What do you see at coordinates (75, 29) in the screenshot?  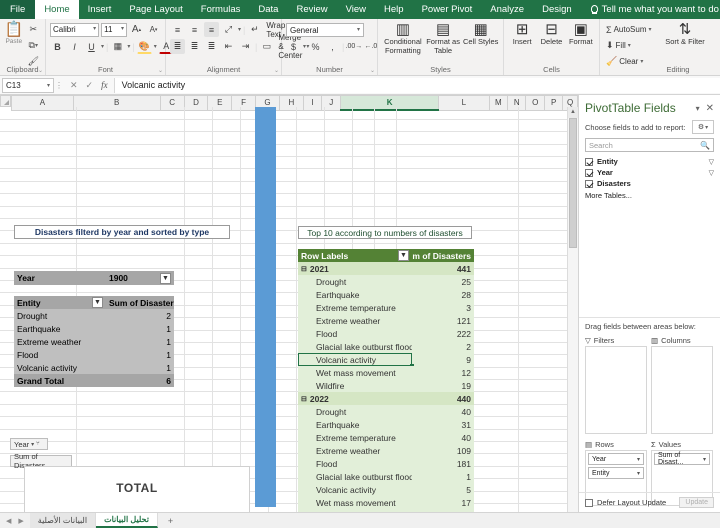 I see `font-name-combo: Calibri ▾` at bounding box center [75, 29].